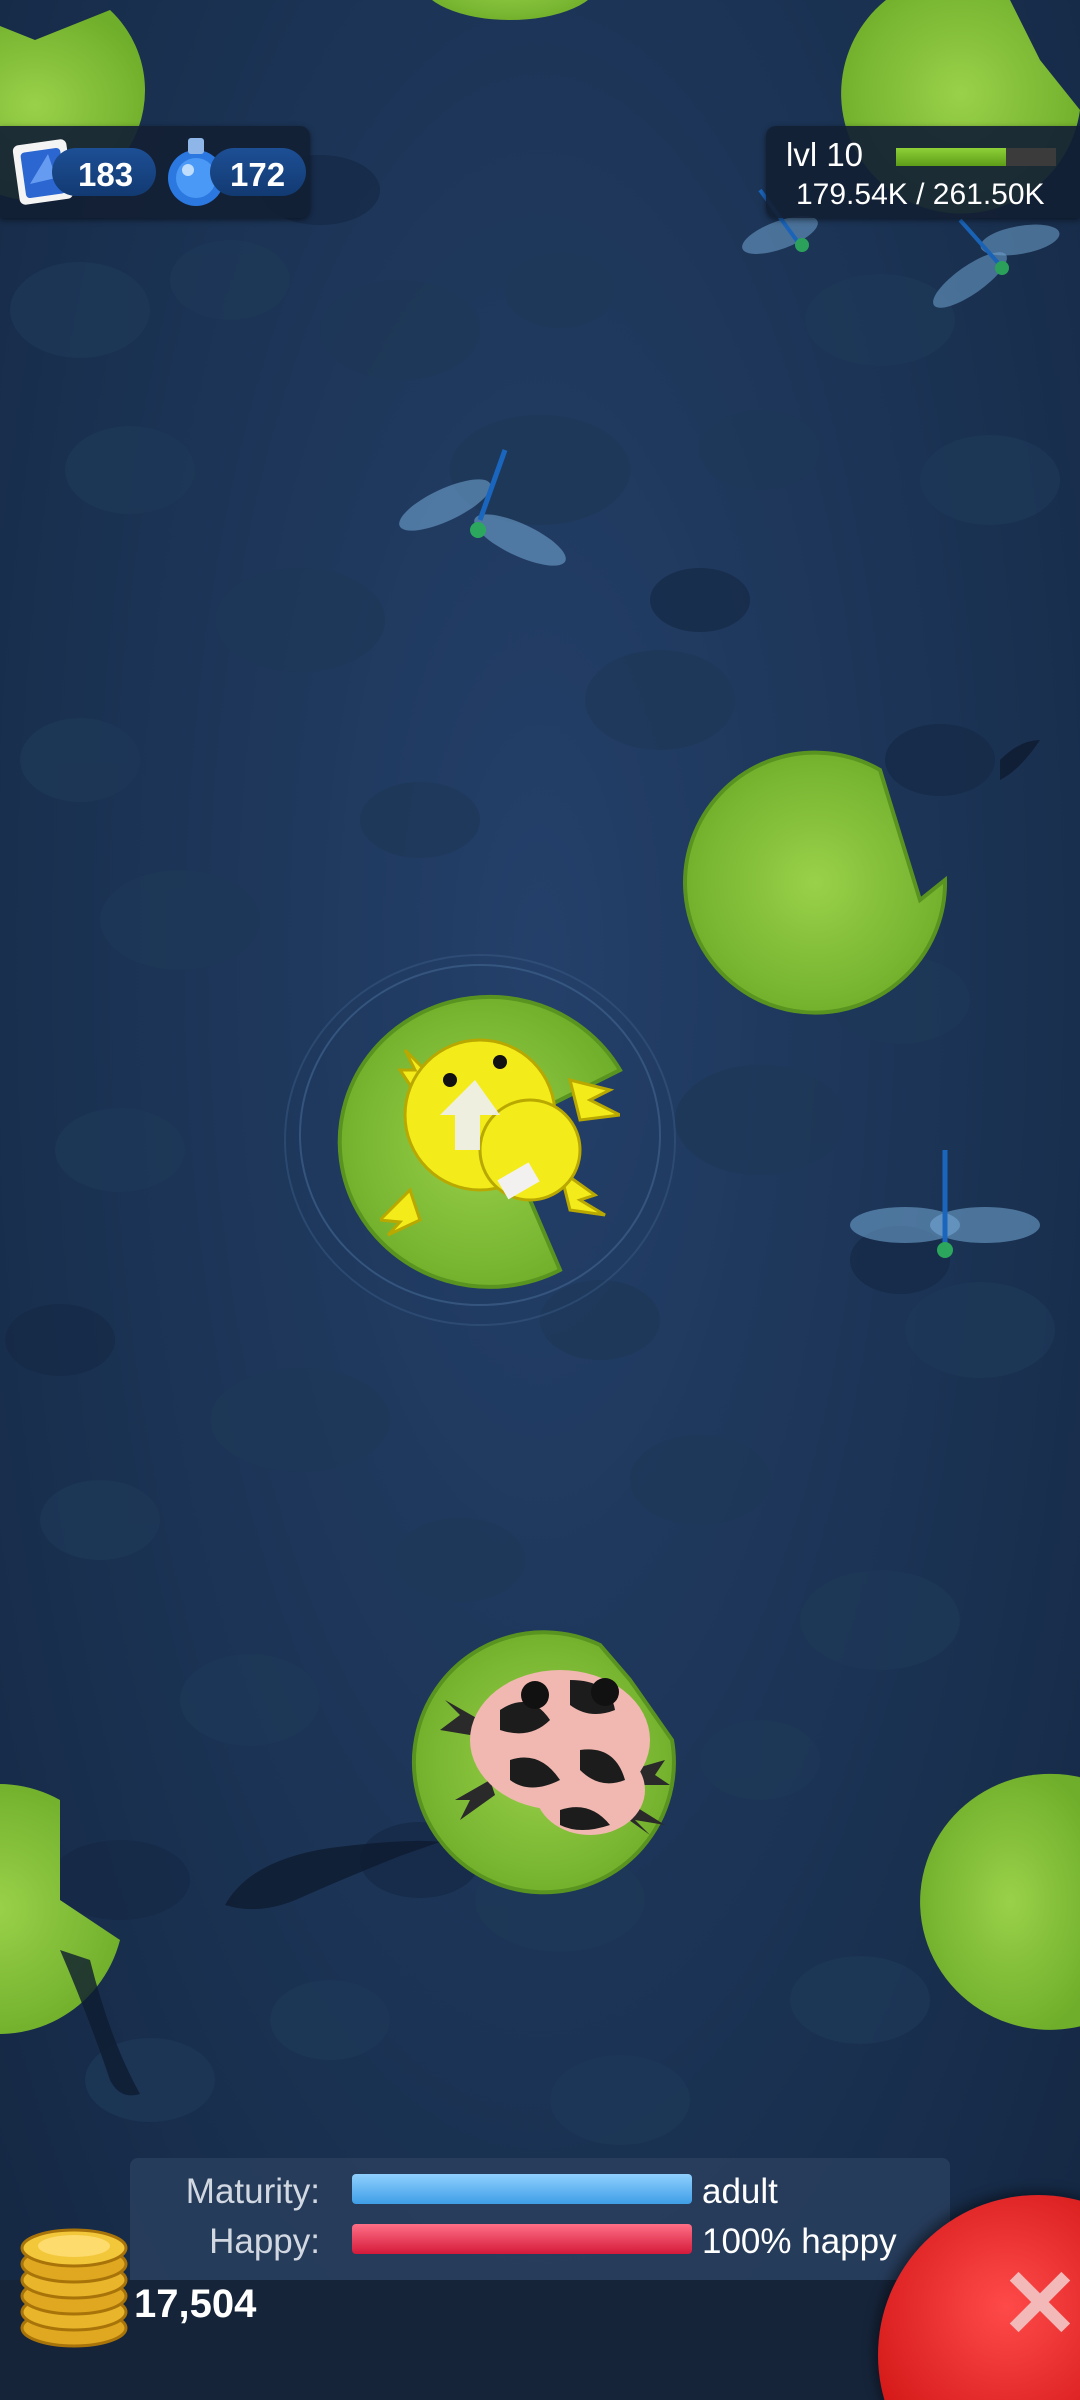 This screenshot has height=2400, width=1080. I want to click on coins-amount: 17,504, so click(195, 2304).